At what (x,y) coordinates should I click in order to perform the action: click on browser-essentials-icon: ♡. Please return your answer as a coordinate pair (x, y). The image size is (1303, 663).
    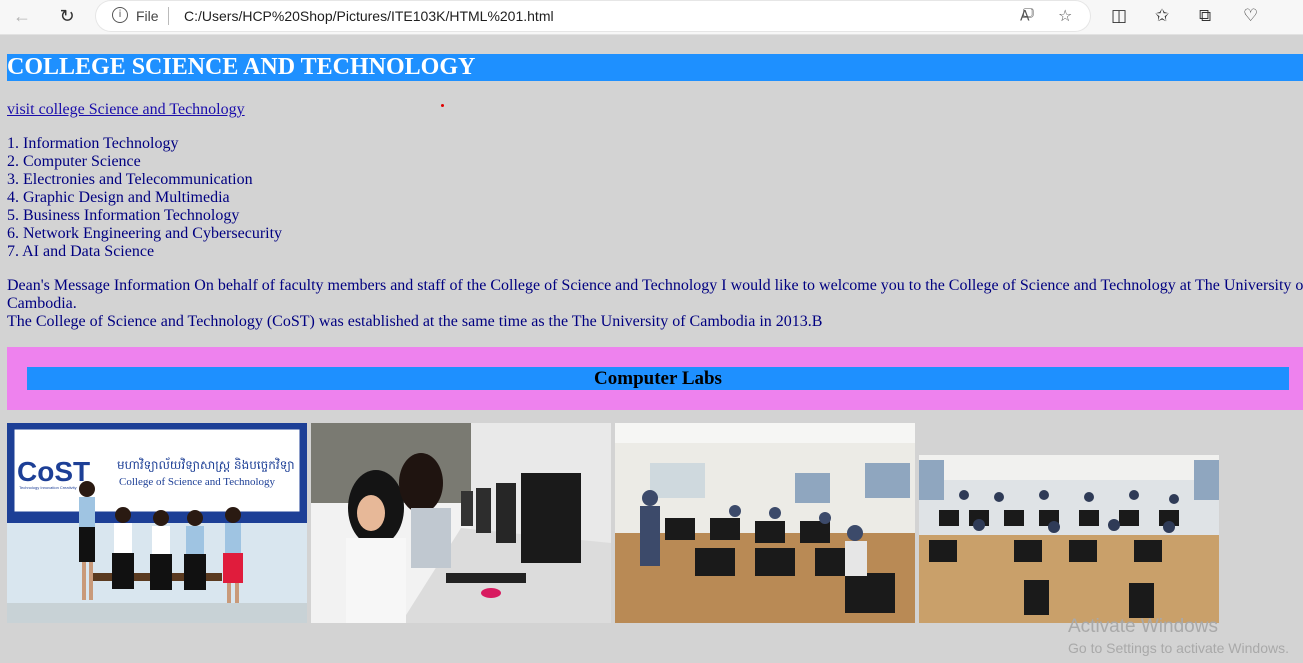
    Looking at the image, I should click on (1250, 16).